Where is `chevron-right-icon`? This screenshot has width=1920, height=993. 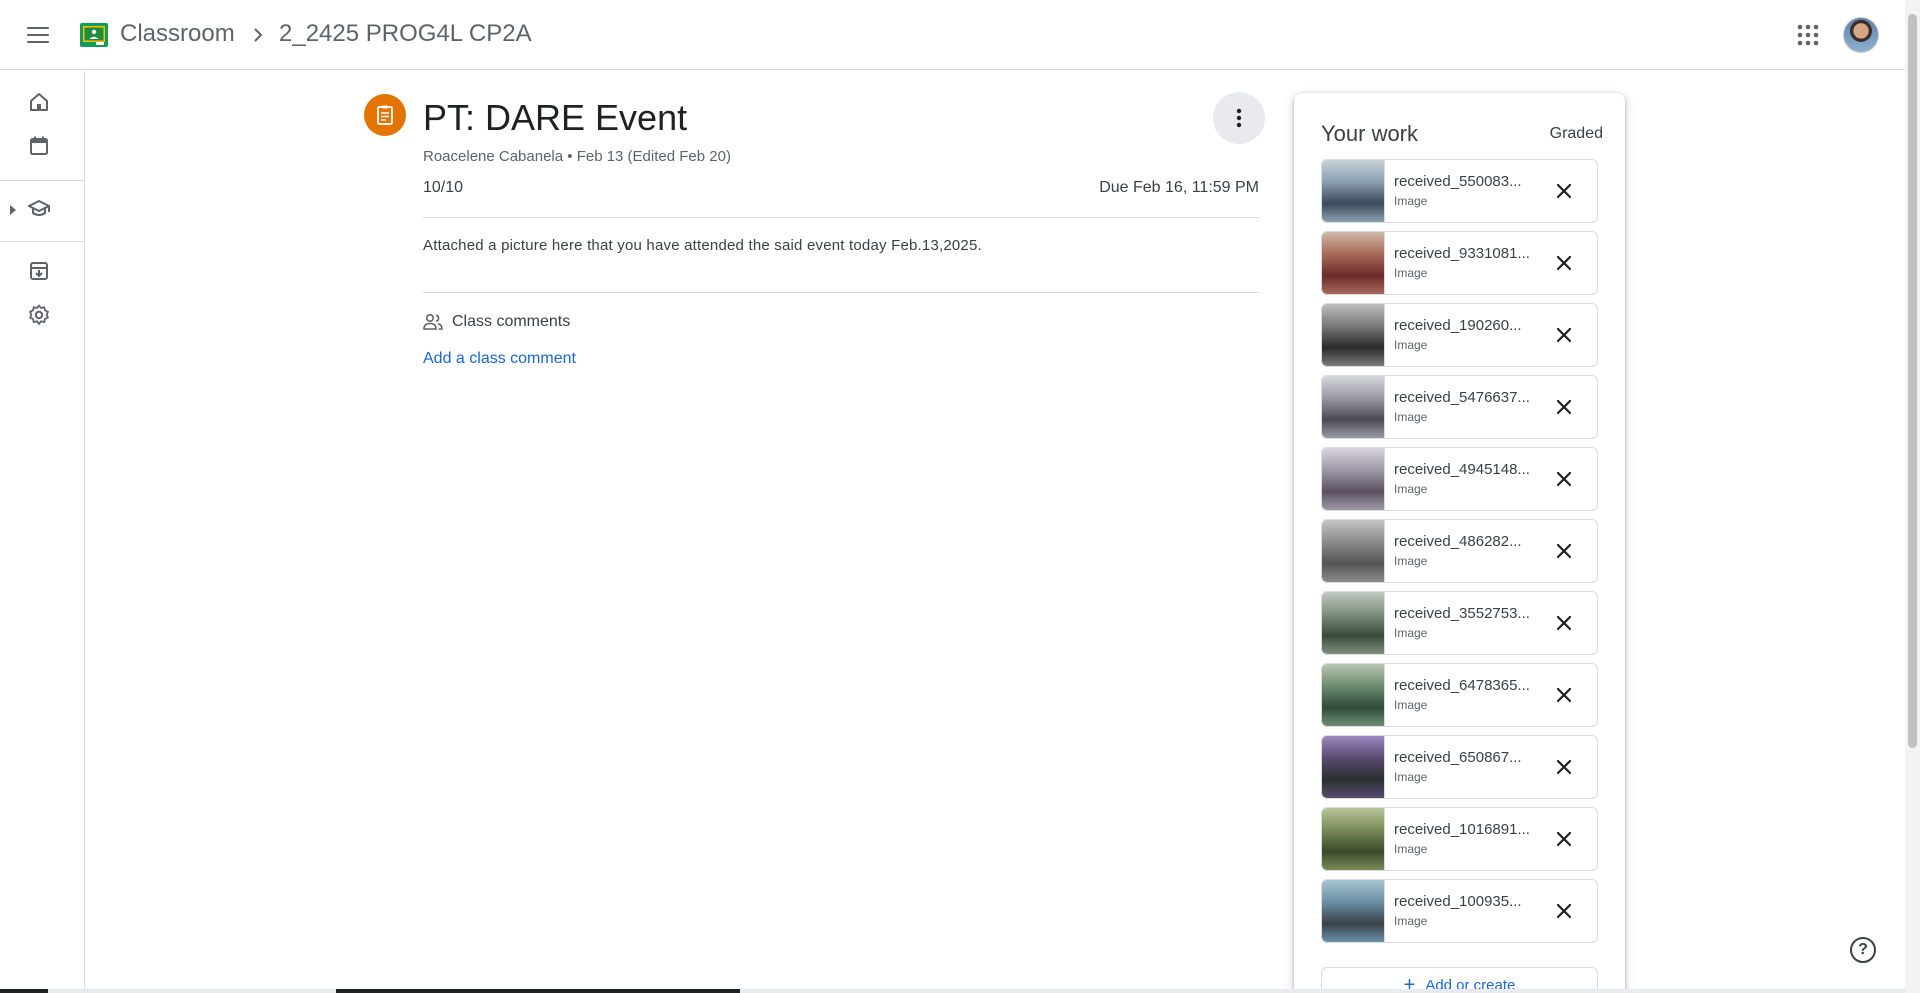
chevron-right-icon is located at coordinates (258, 35).